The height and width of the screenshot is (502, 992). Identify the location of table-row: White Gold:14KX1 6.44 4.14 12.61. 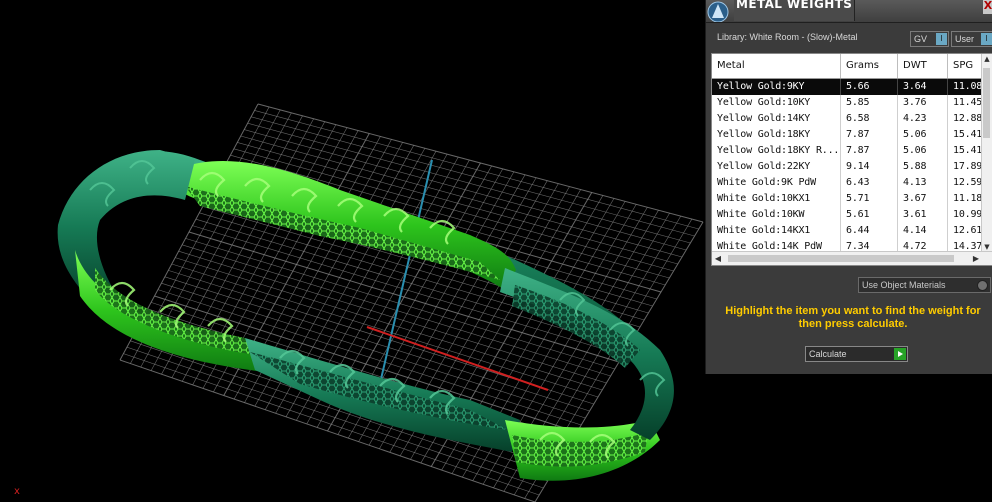
(850, 231).